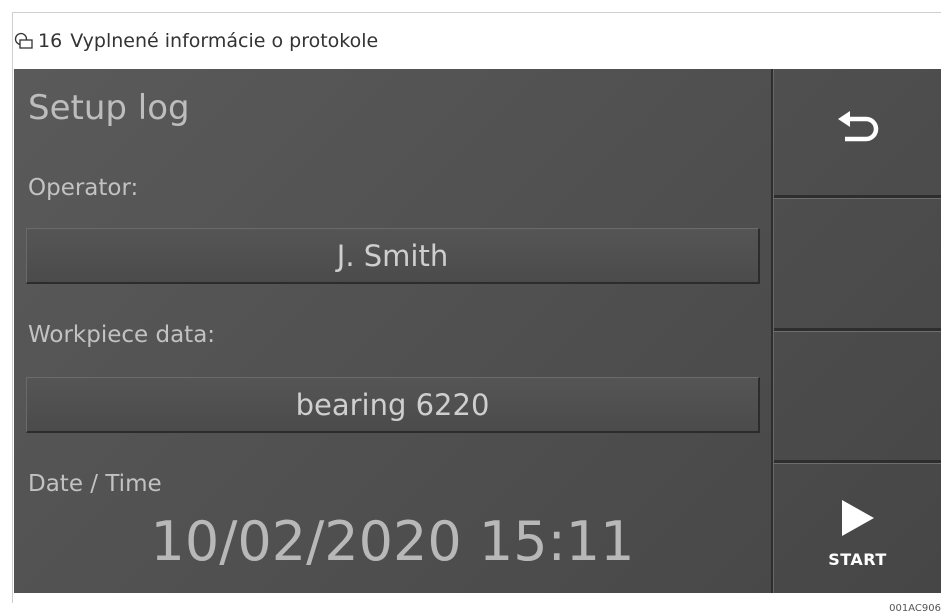 The width and height of the screenshot is (941, 615). I want to click on start-label: START, so click(857, 559).